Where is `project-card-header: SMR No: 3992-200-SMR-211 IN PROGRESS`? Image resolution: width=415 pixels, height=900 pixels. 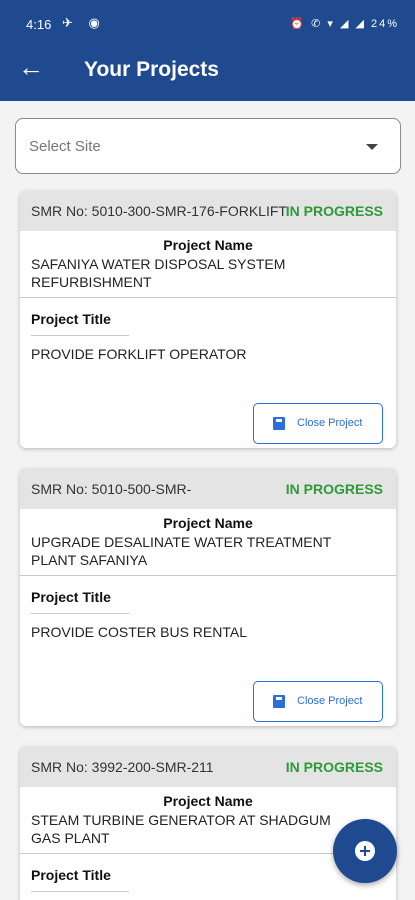 project-card-header: SMR No: 3992-200-SMR-211 IN PROGRESS is located at coordinates (208, 767).